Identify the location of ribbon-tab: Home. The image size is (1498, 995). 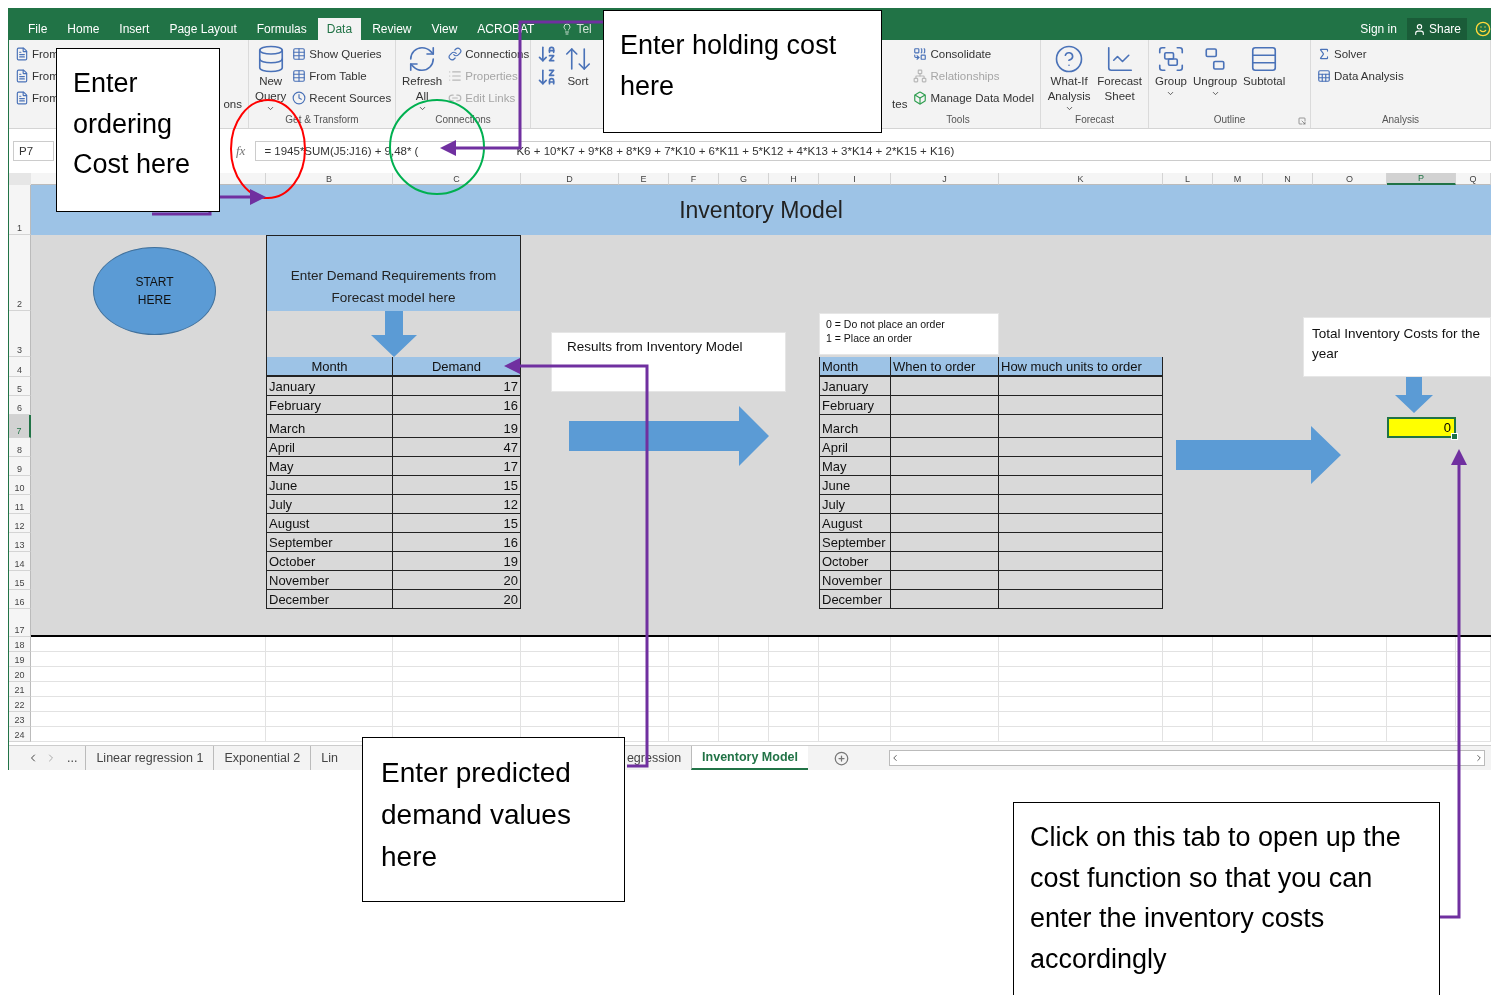
(83, 29).